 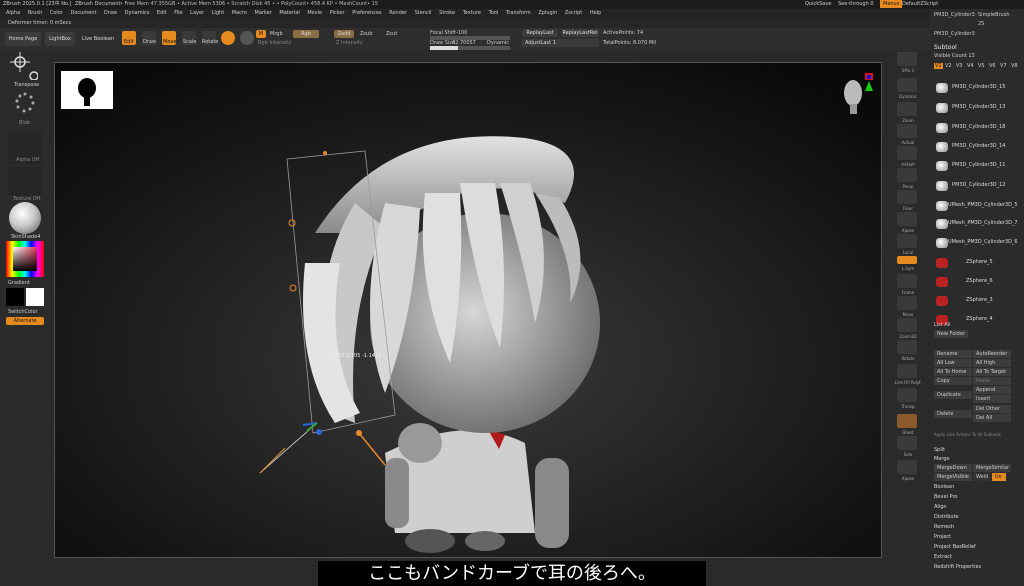 I want to click on zadd-toggle: Zadd, so click(x=344, y=34).